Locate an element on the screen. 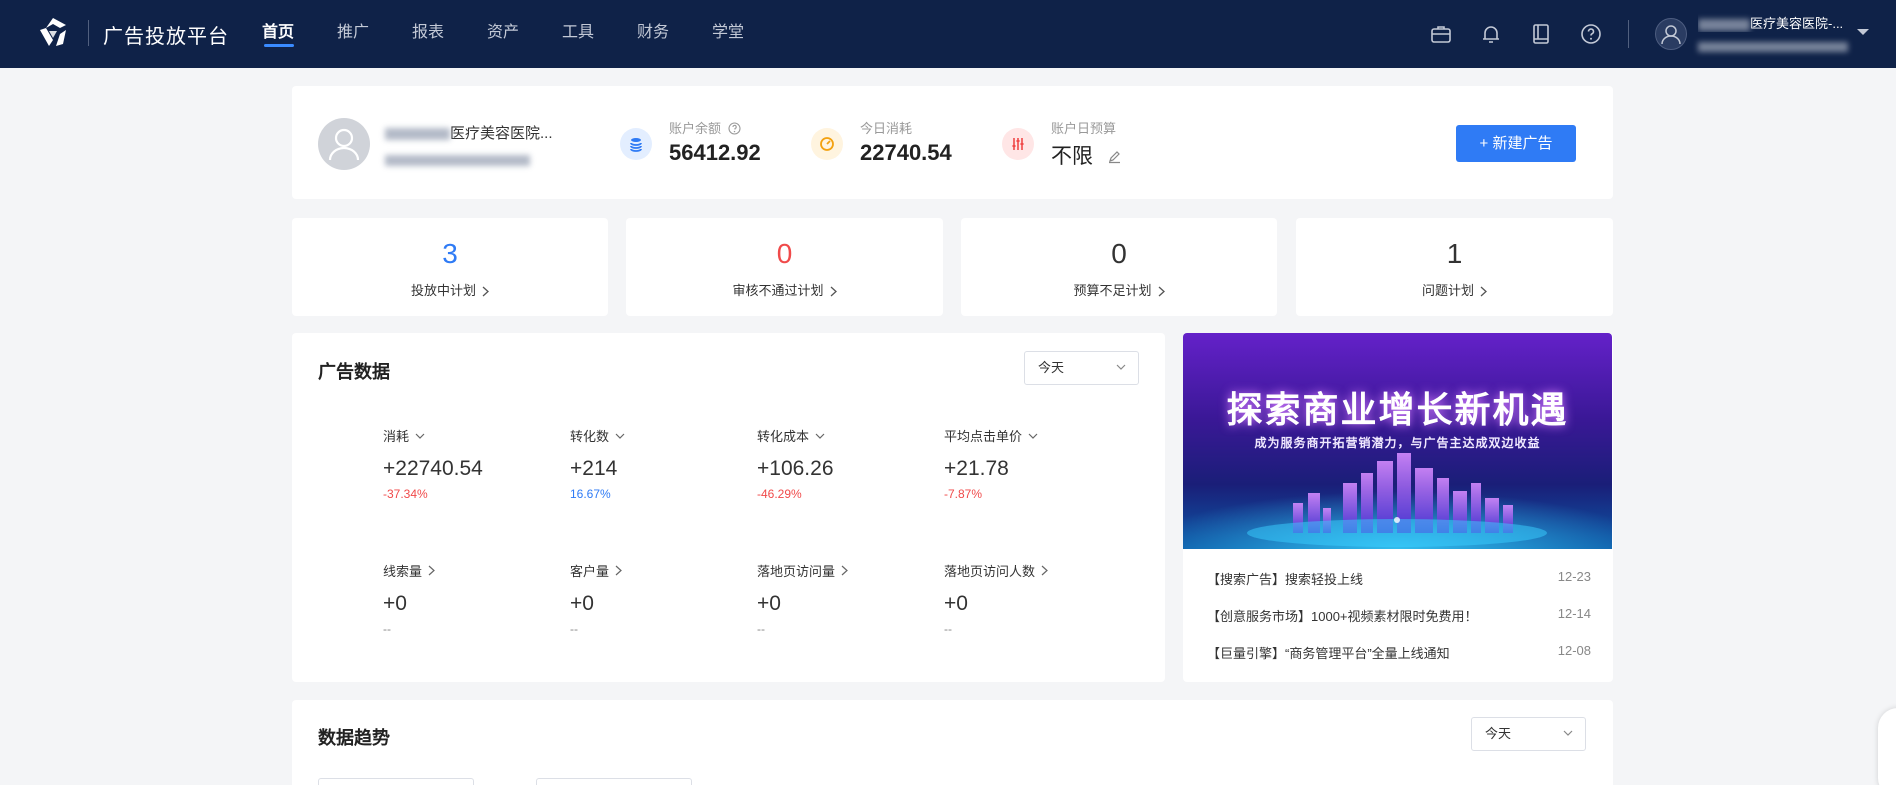 This screenshot has height=785, width=1896. metric-label-text: 转化成本 is located at coordinates (783, 436).